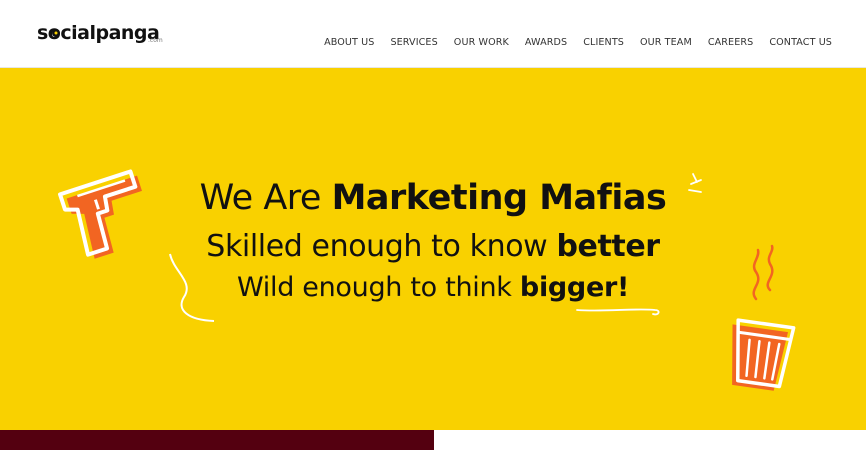 This screenshot has width=866, height=450. What do you see at coordinates (192, 287) in the screenshot?
I see `squiggle-left-icon` at bounding box center [192, 287].